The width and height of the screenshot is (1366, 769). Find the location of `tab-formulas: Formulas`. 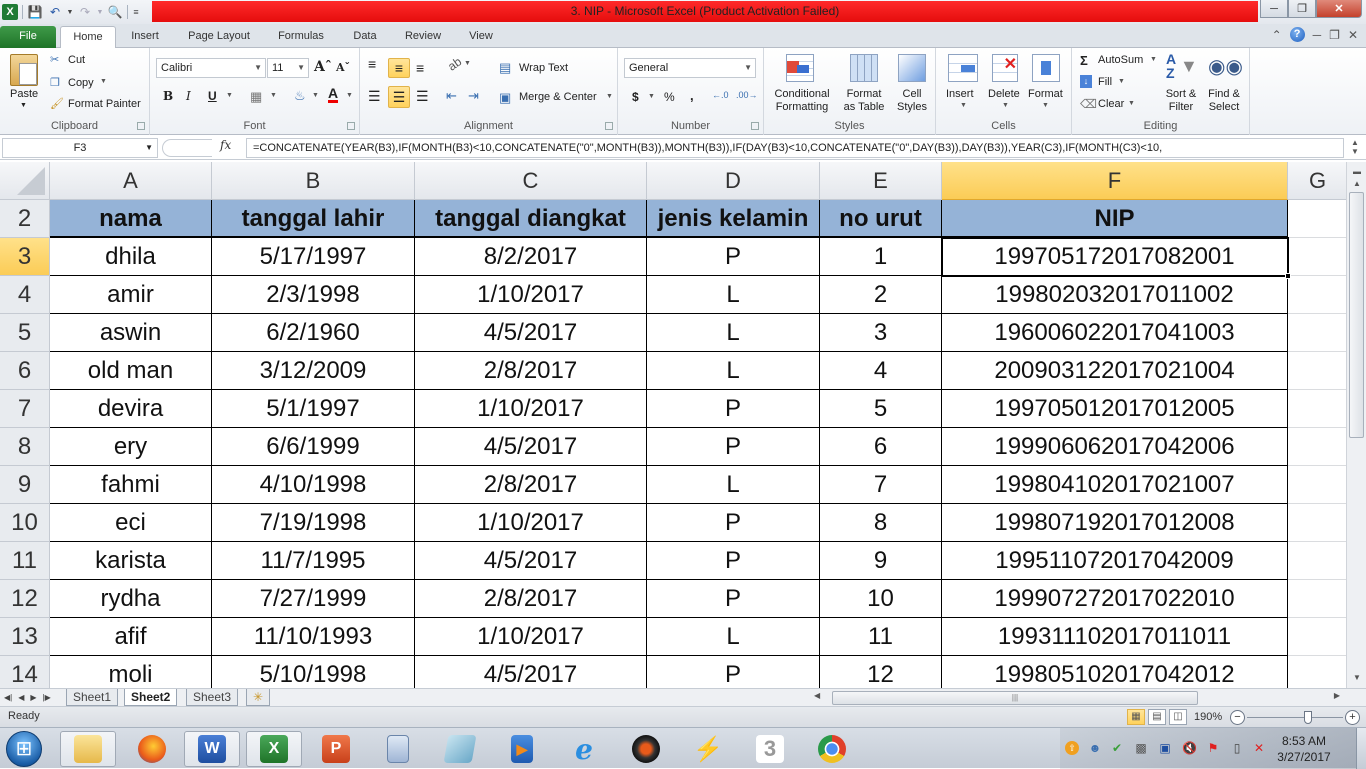

tab-formulas: Formulas is located at coordinates (301, 37).